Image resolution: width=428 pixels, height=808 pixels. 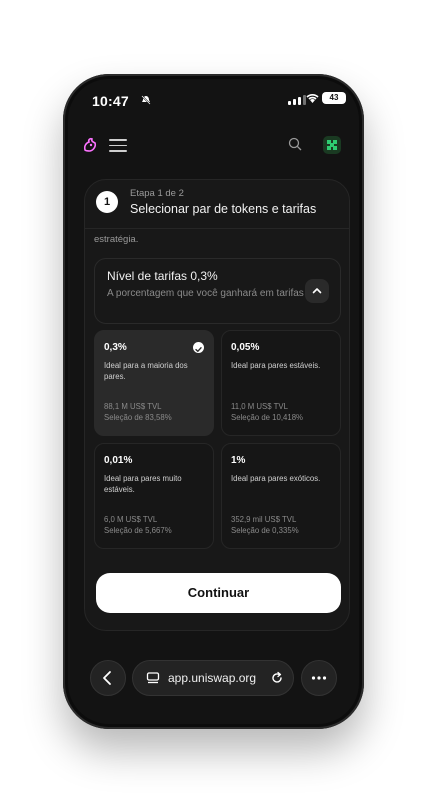 I want to click on status-time: 10:47, so click(x=110, y=101).